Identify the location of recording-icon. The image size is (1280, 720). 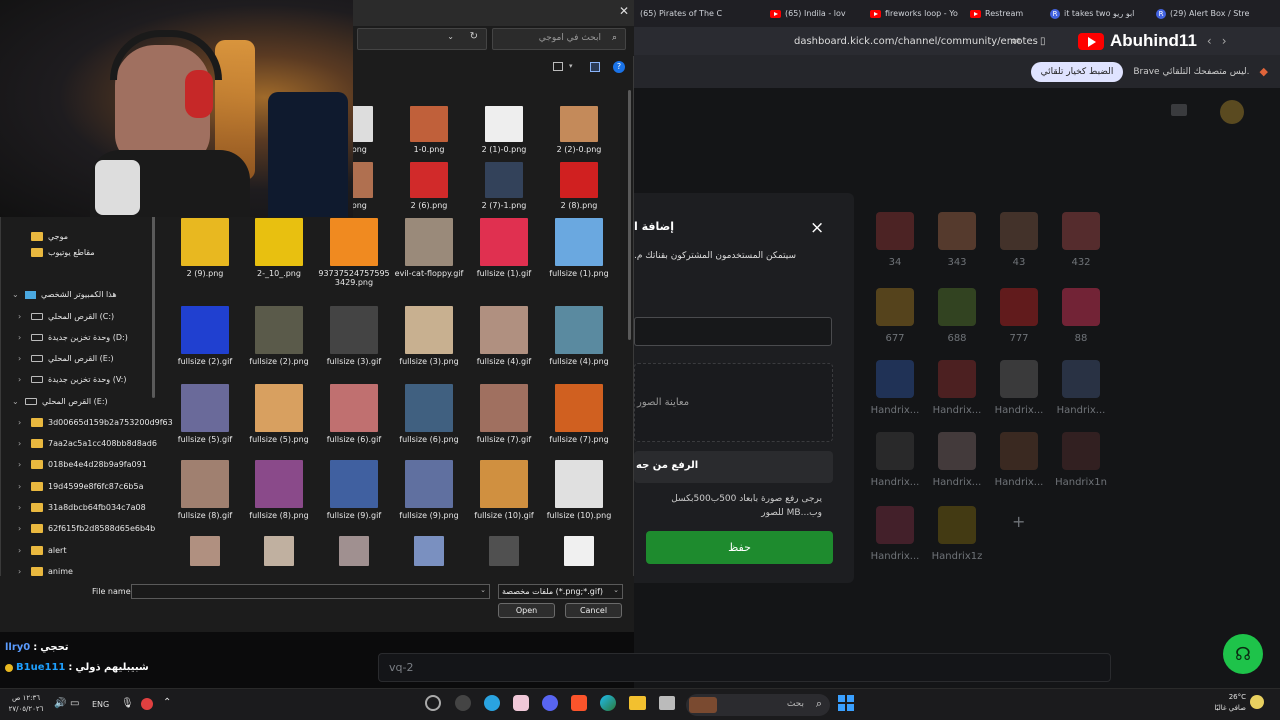
(147, 704).